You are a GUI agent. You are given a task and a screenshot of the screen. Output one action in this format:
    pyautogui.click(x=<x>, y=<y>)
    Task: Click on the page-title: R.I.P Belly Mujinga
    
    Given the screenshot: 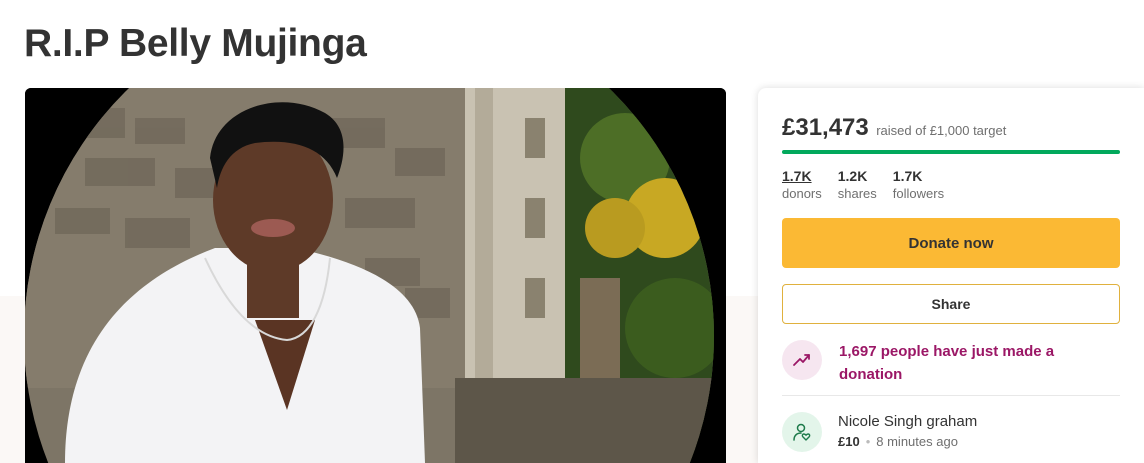 What is the action you would take?
    pyautogui.click(x=195, y=43)
    